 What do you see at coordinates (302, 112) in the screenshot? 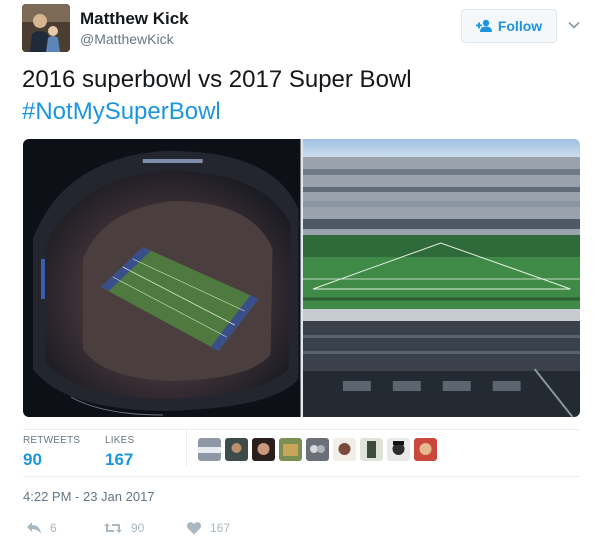
I see `hashtag-link: #NotMySuperBowl` at bounding box center [302, 112].